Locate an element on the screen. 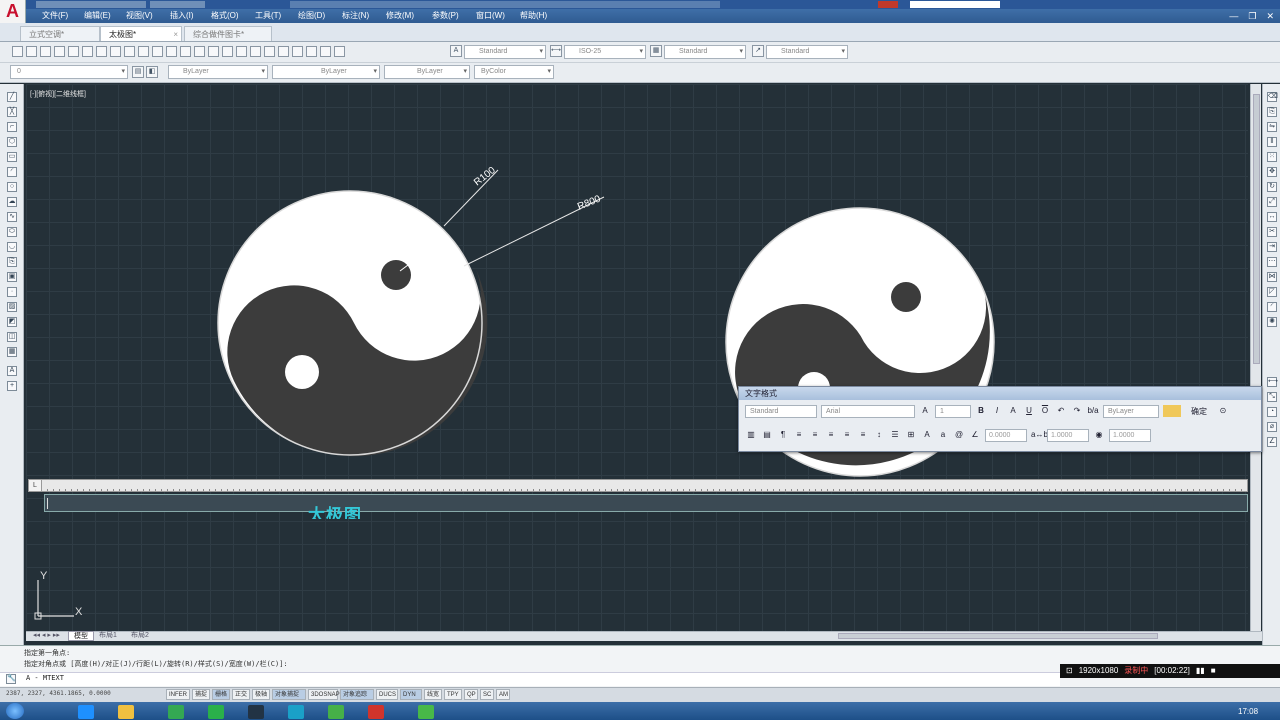 The width and height of the screenshot is (1280, 720). status-toggle-button: QP is located at coordinates (471, 694).